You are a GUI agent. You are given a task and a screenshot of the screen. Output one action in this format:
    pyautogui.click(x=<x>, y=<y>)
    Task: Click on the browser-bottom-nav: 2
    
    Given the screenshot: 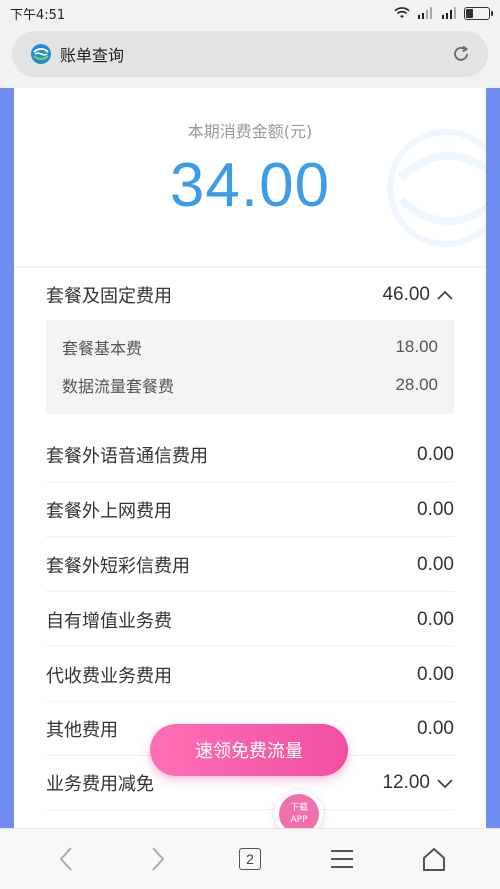 What is the action you would take?
    pyautogui.click(x=250, y=858)
    